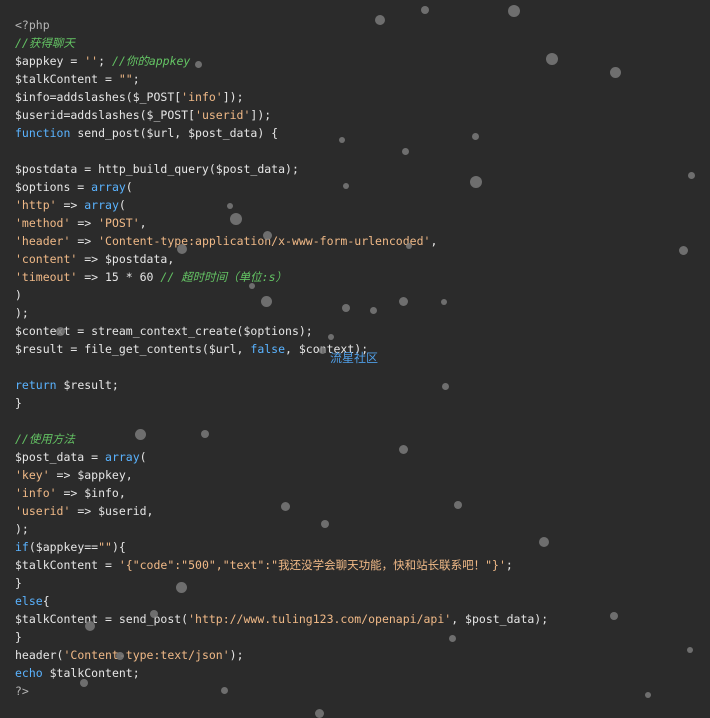 The image size is (710, 718). Describe the element at coordinates (509, 565) in the screenshot. I see `code-token: ;` at that location.